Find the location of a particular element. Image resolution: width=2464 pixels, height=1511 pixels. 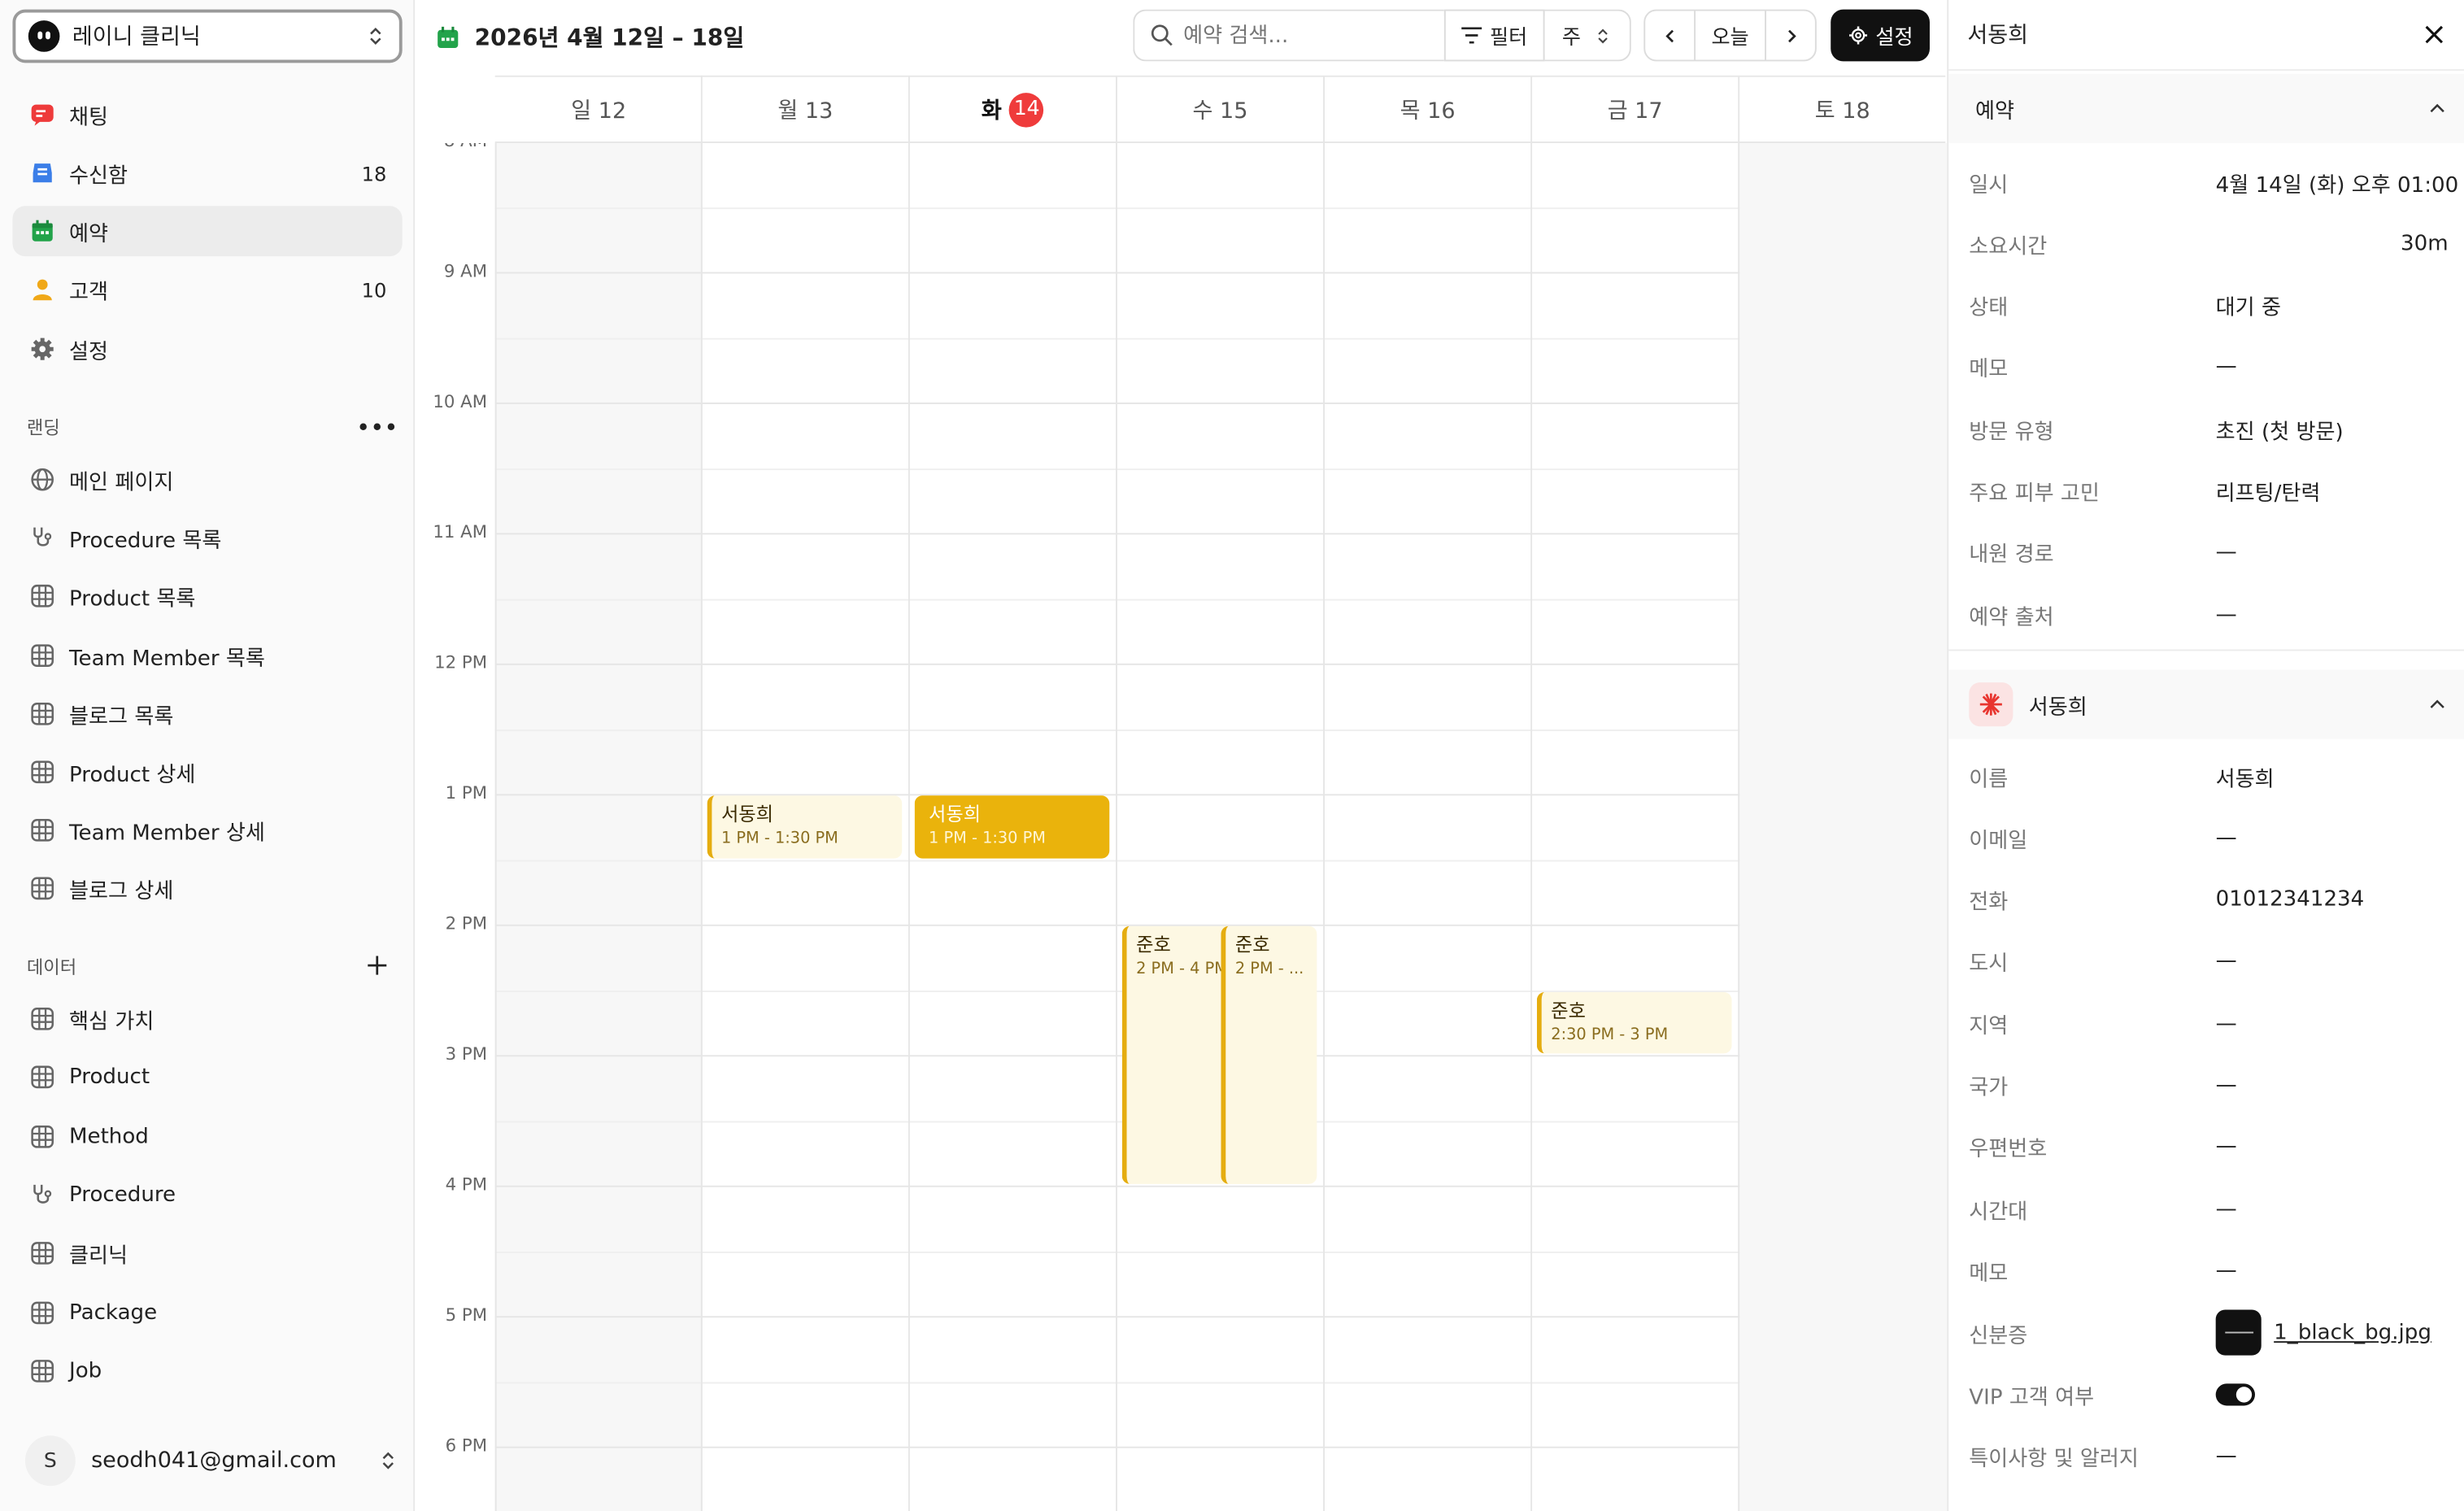

previous-week-button is located at coordinates (1669, 35).